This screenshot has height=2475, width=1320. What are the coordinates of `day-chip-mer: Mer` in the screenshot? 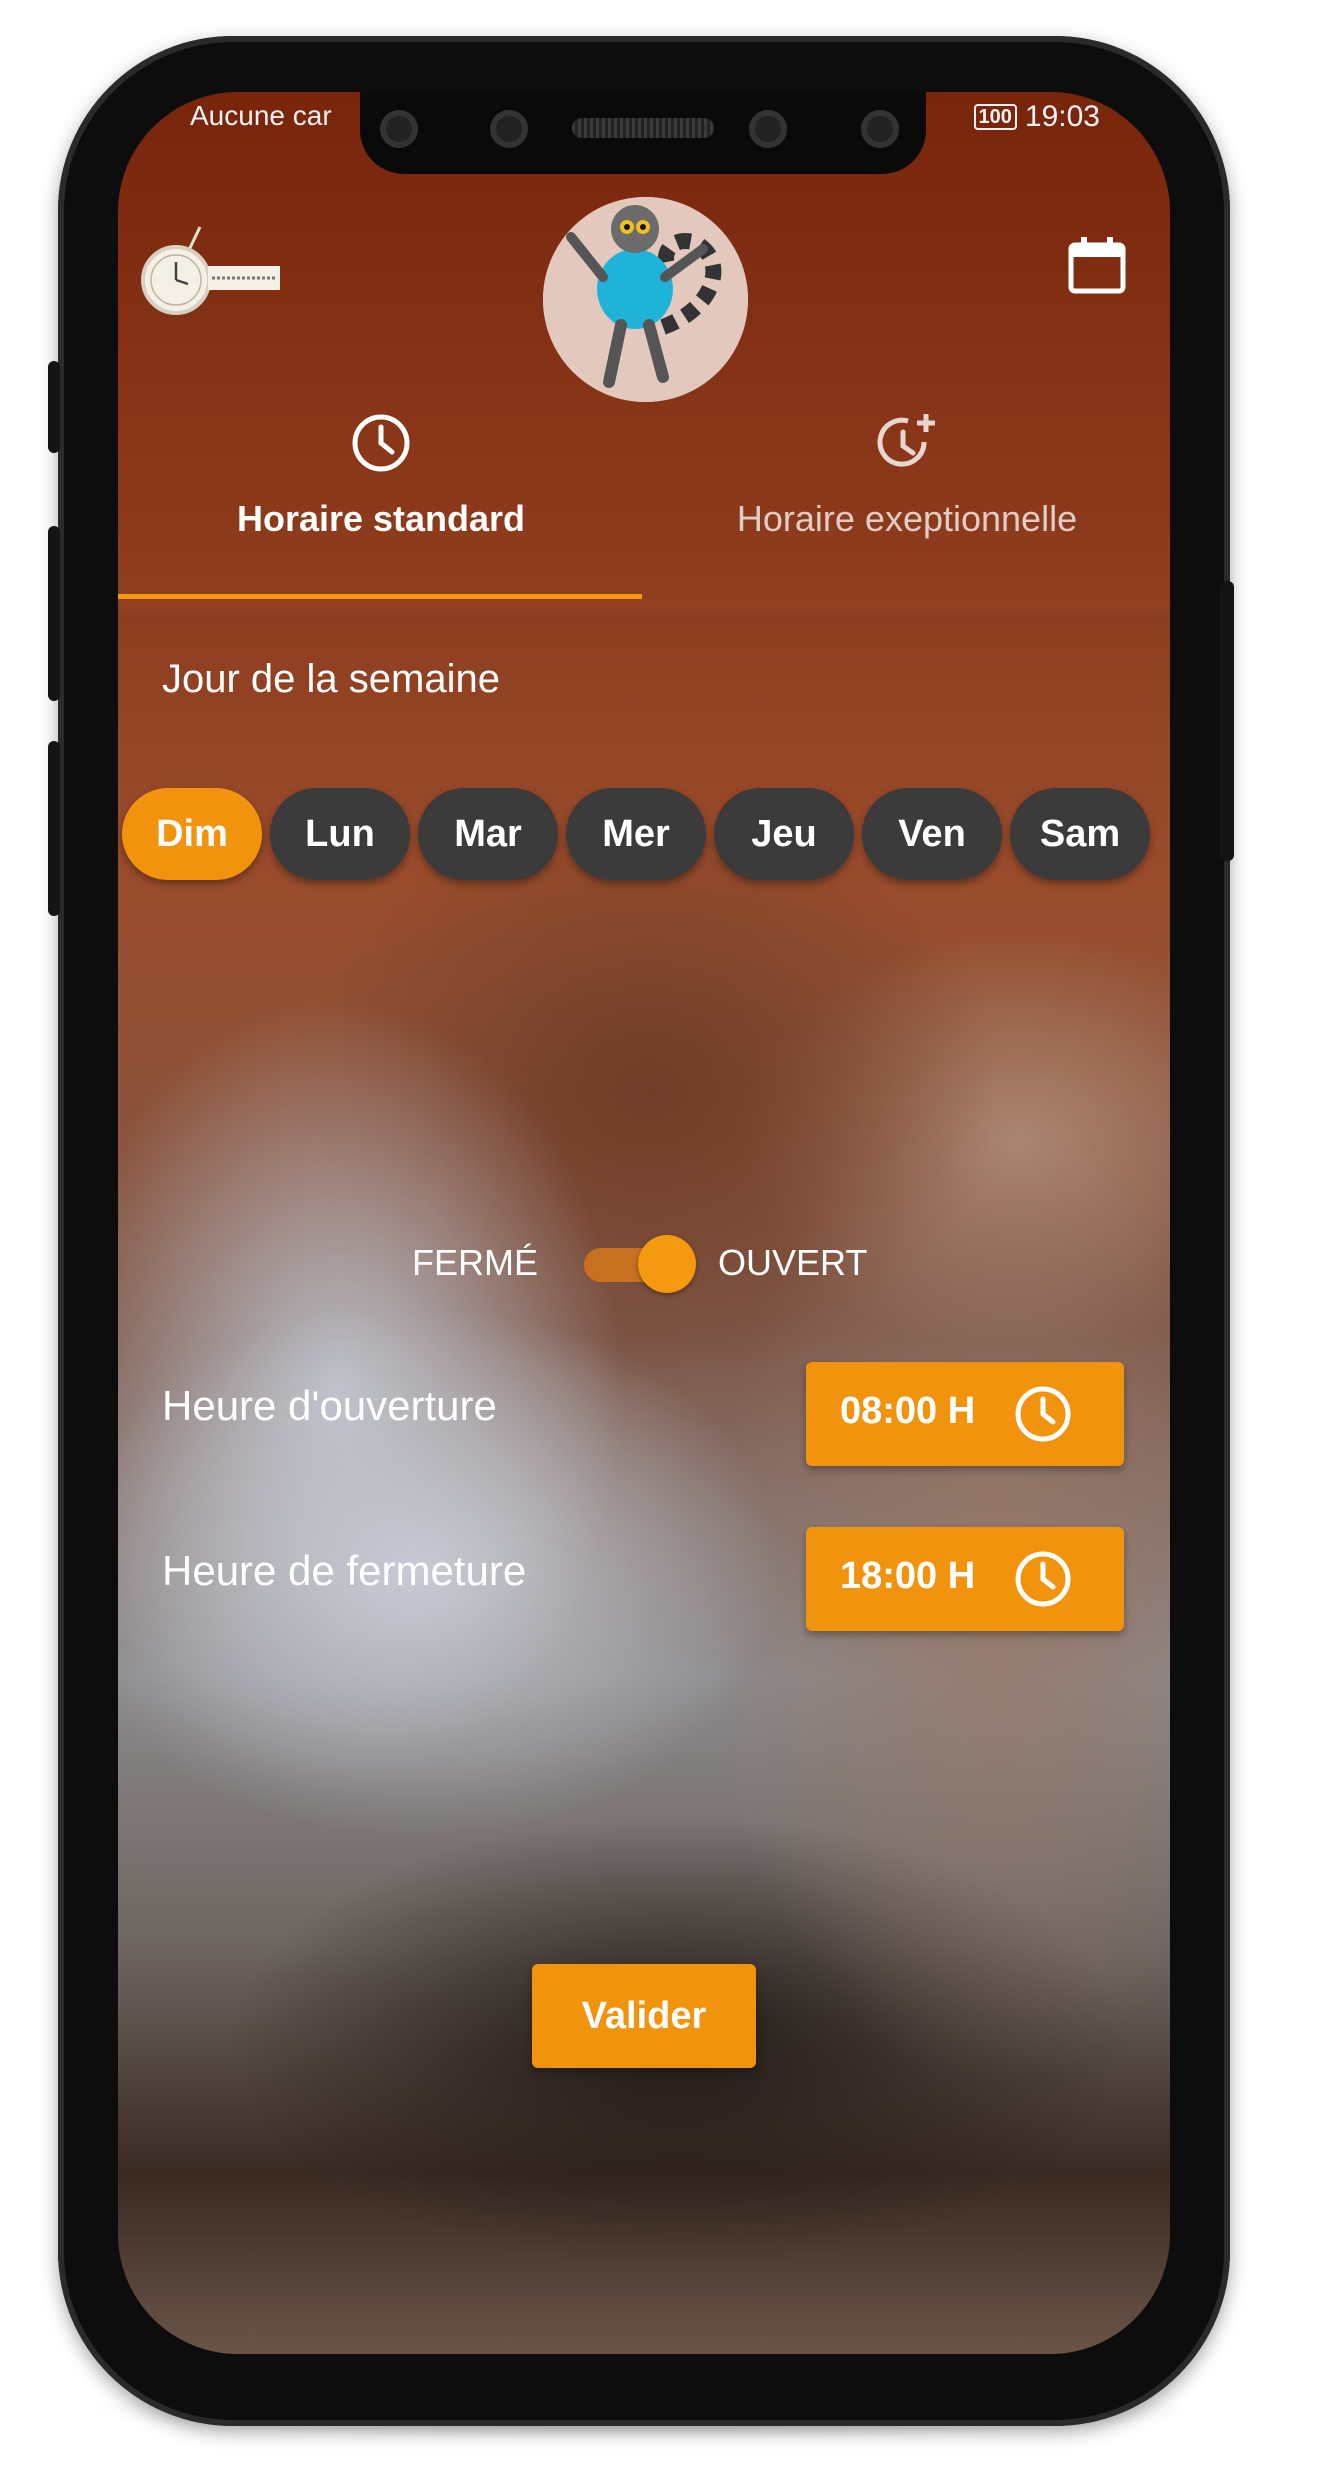 It's located at (636, 834).